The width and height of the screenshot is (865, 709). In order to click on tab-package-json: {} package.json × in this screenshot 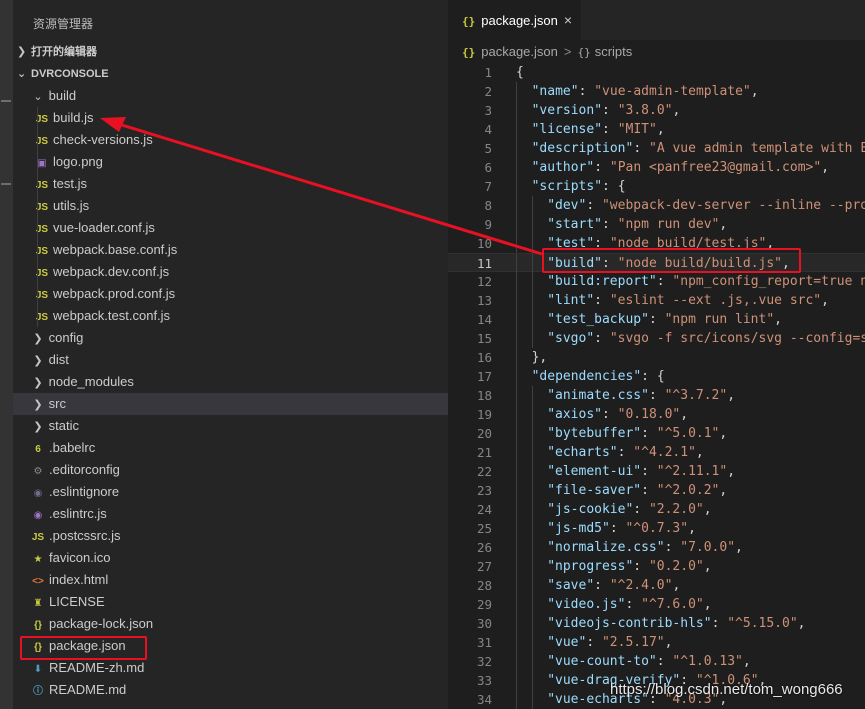, I will do `click(514, 20)`.